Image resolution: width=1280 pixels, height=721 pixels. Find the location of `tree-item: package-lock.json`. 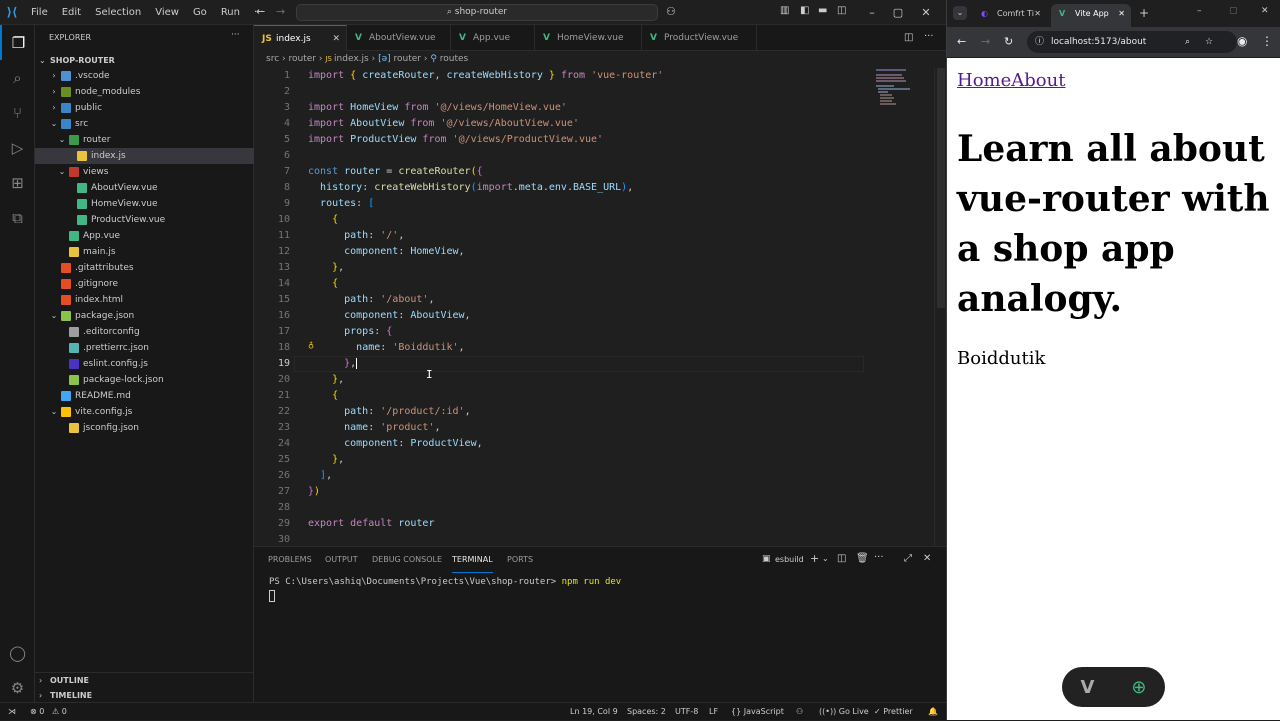

tree-item: package-lock.json is located at coordinates (144, 380).